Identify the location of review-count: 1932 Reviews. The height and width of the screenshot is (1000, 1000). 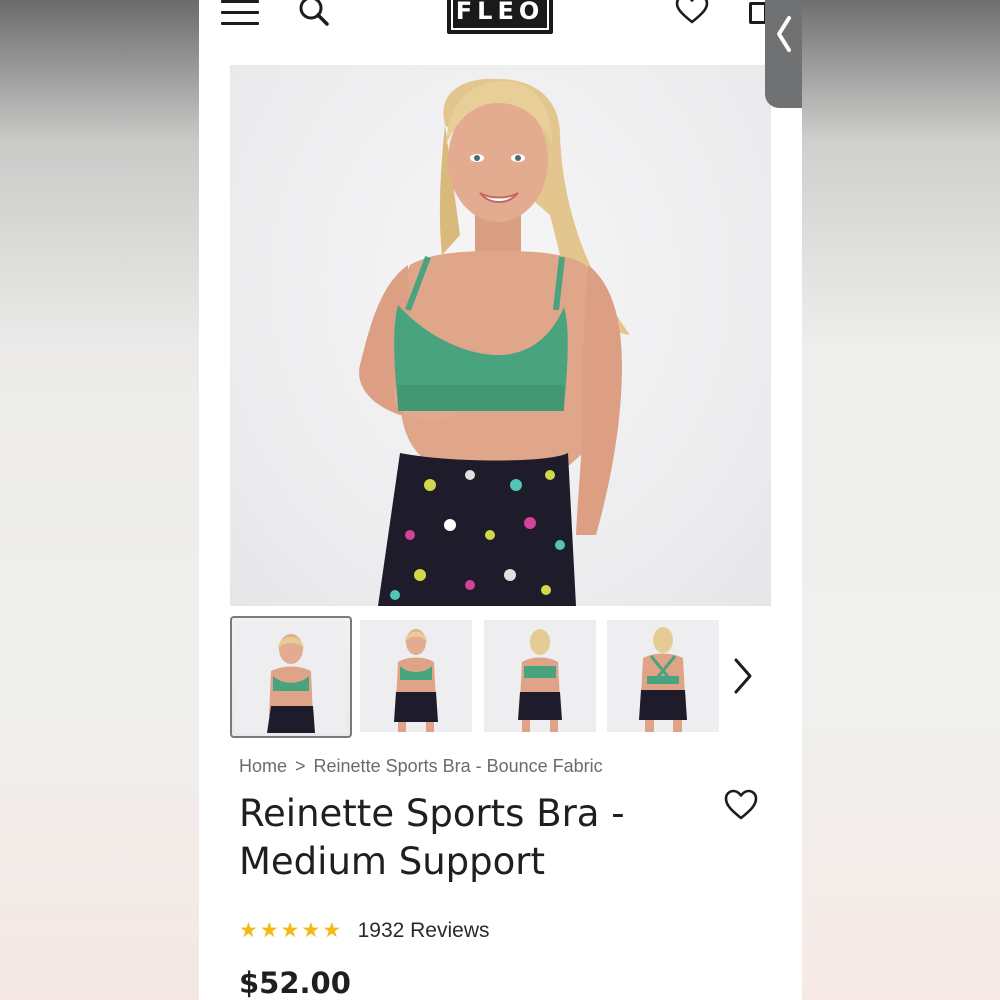
(424, 931).